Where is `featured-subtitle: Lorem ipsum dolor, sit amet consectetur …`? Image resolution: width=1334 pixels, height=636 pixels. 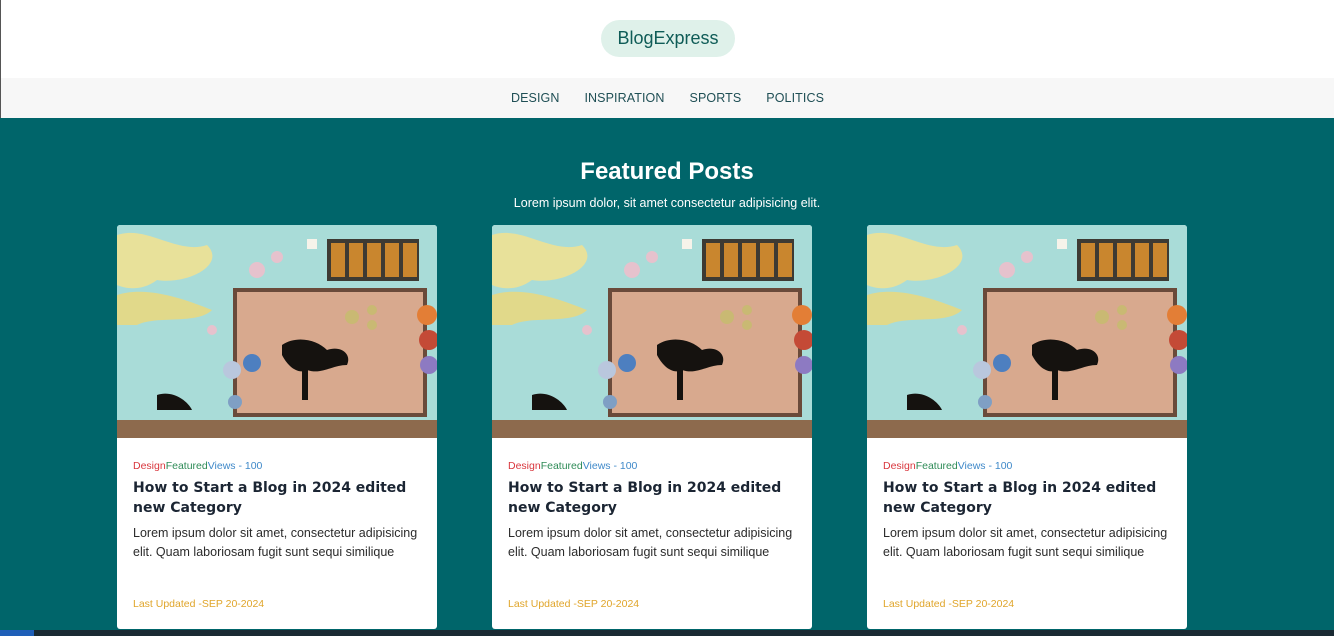
featured-subtitle: Lorem ipsum dolor, sit amet consectetur … is located at coordinates (667, 203).